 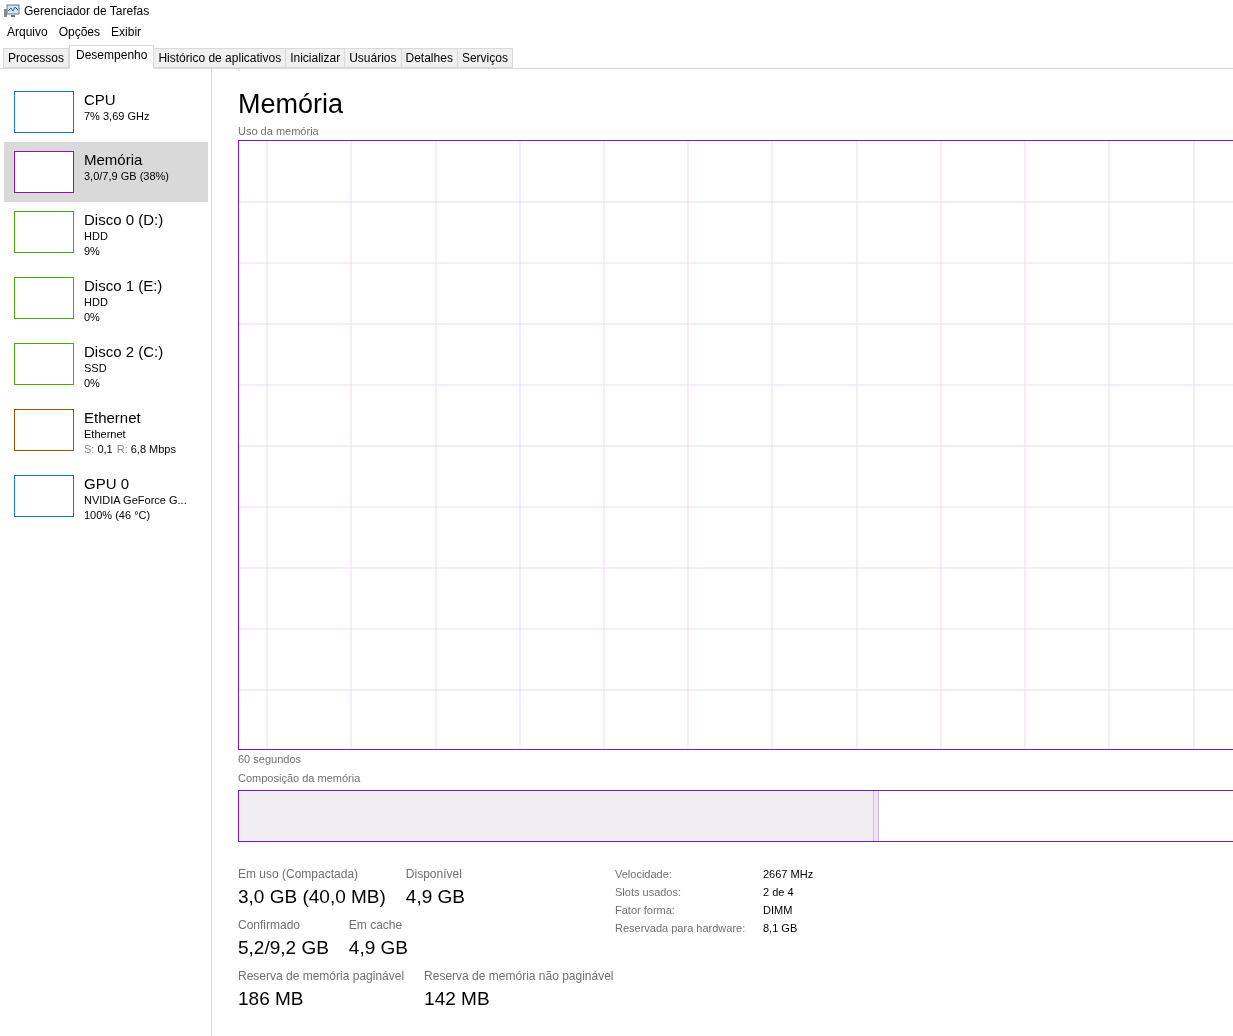 I want to click on stat-label: Disponível, so click(x=434, y=874).